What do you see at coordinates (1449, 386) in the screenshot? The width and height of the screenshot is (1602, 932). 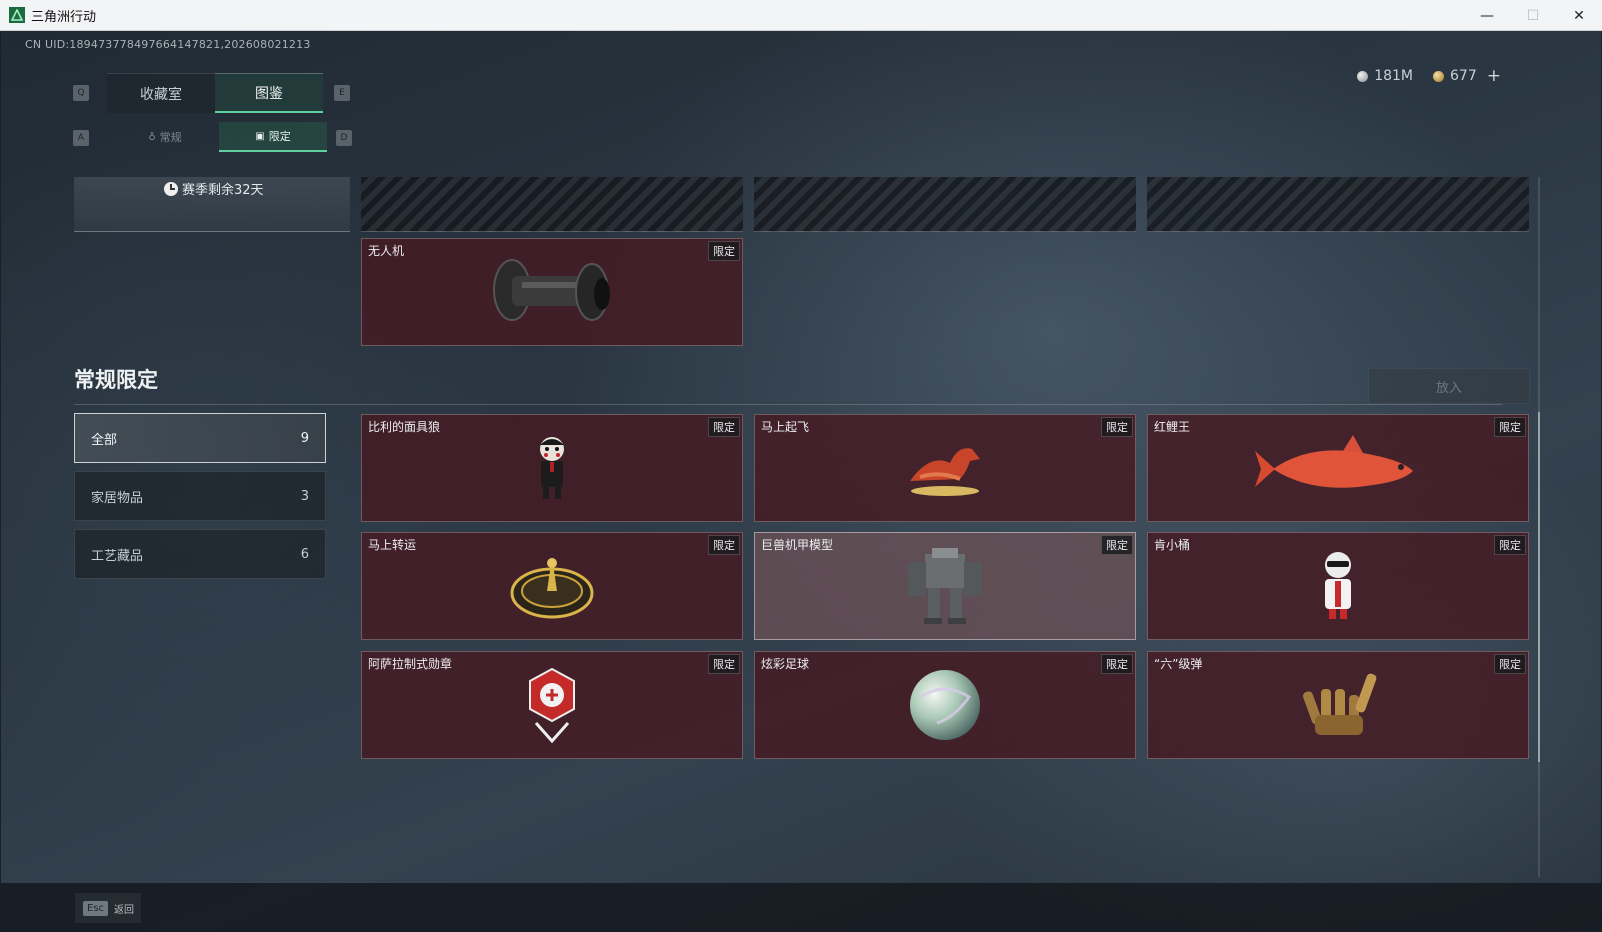 I see `put-in-button: 放入` at bounding box center [1449, 386].